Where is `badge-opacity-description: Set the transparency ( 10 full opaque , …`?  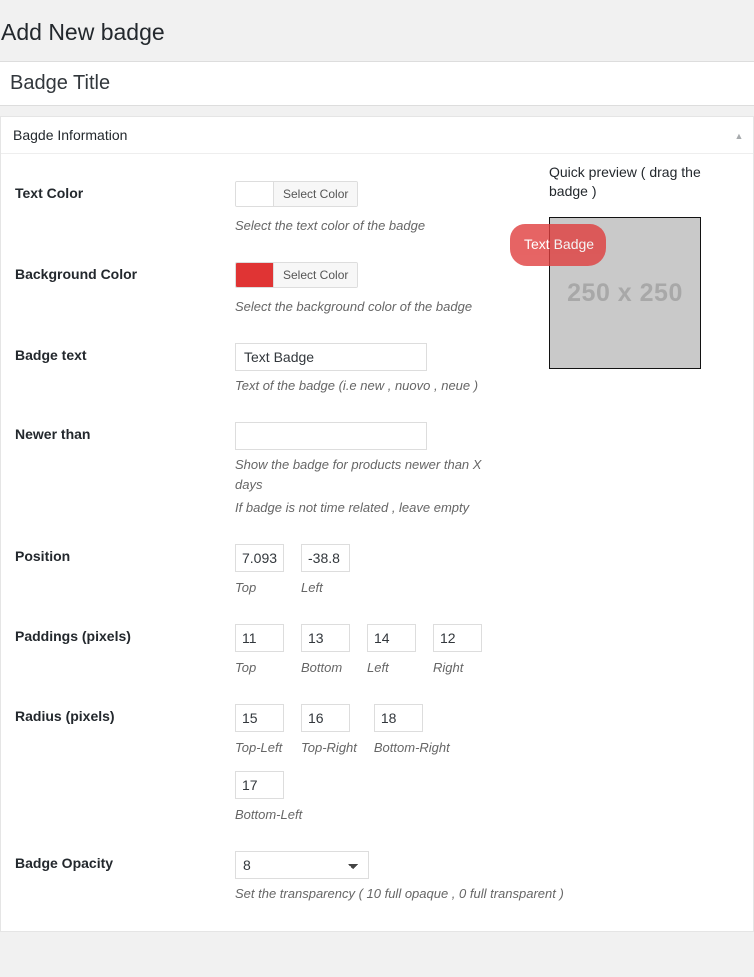 badge-opacity-description: Set the transparency ( 10 full opaque , … is located at coordinates (399, 893).